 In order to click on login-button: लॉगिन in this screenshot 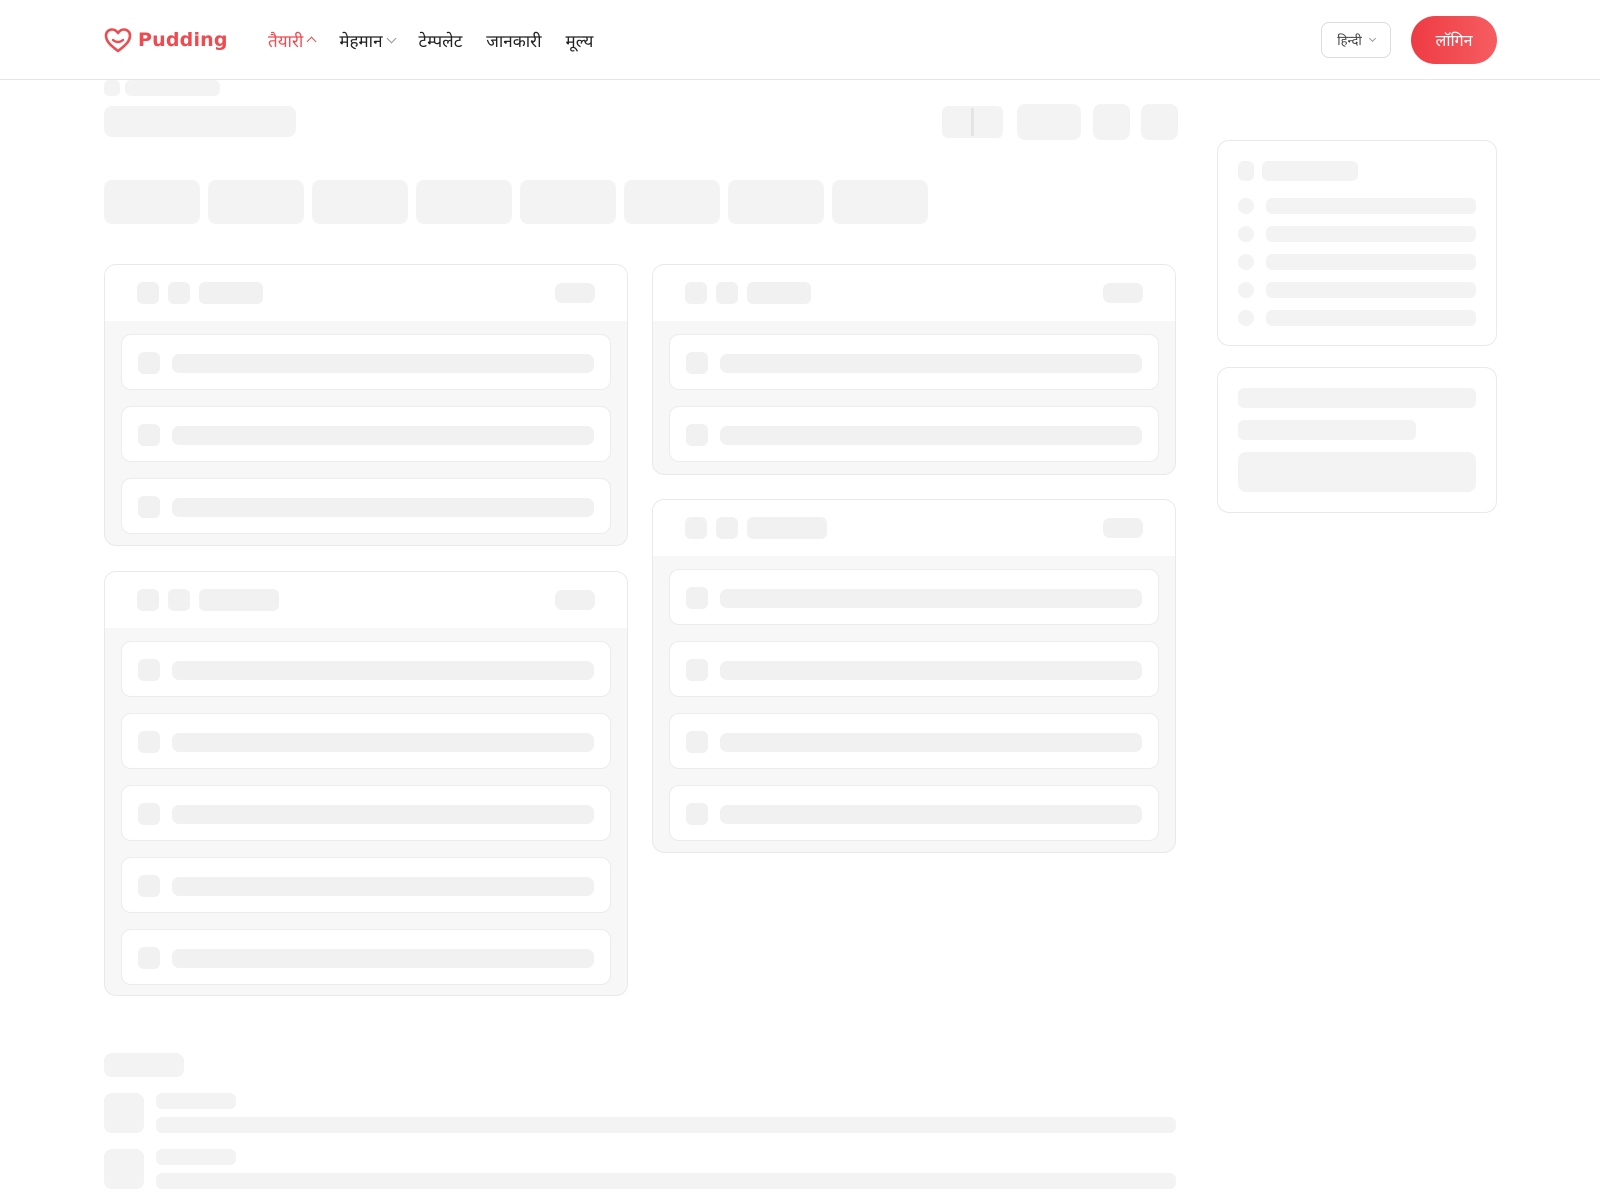, I will do `click(1454, 40)`.